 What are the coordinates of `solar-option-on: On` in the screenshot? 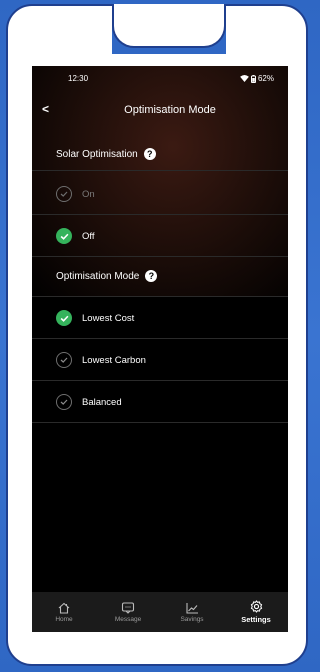 It's located at (166, 194).